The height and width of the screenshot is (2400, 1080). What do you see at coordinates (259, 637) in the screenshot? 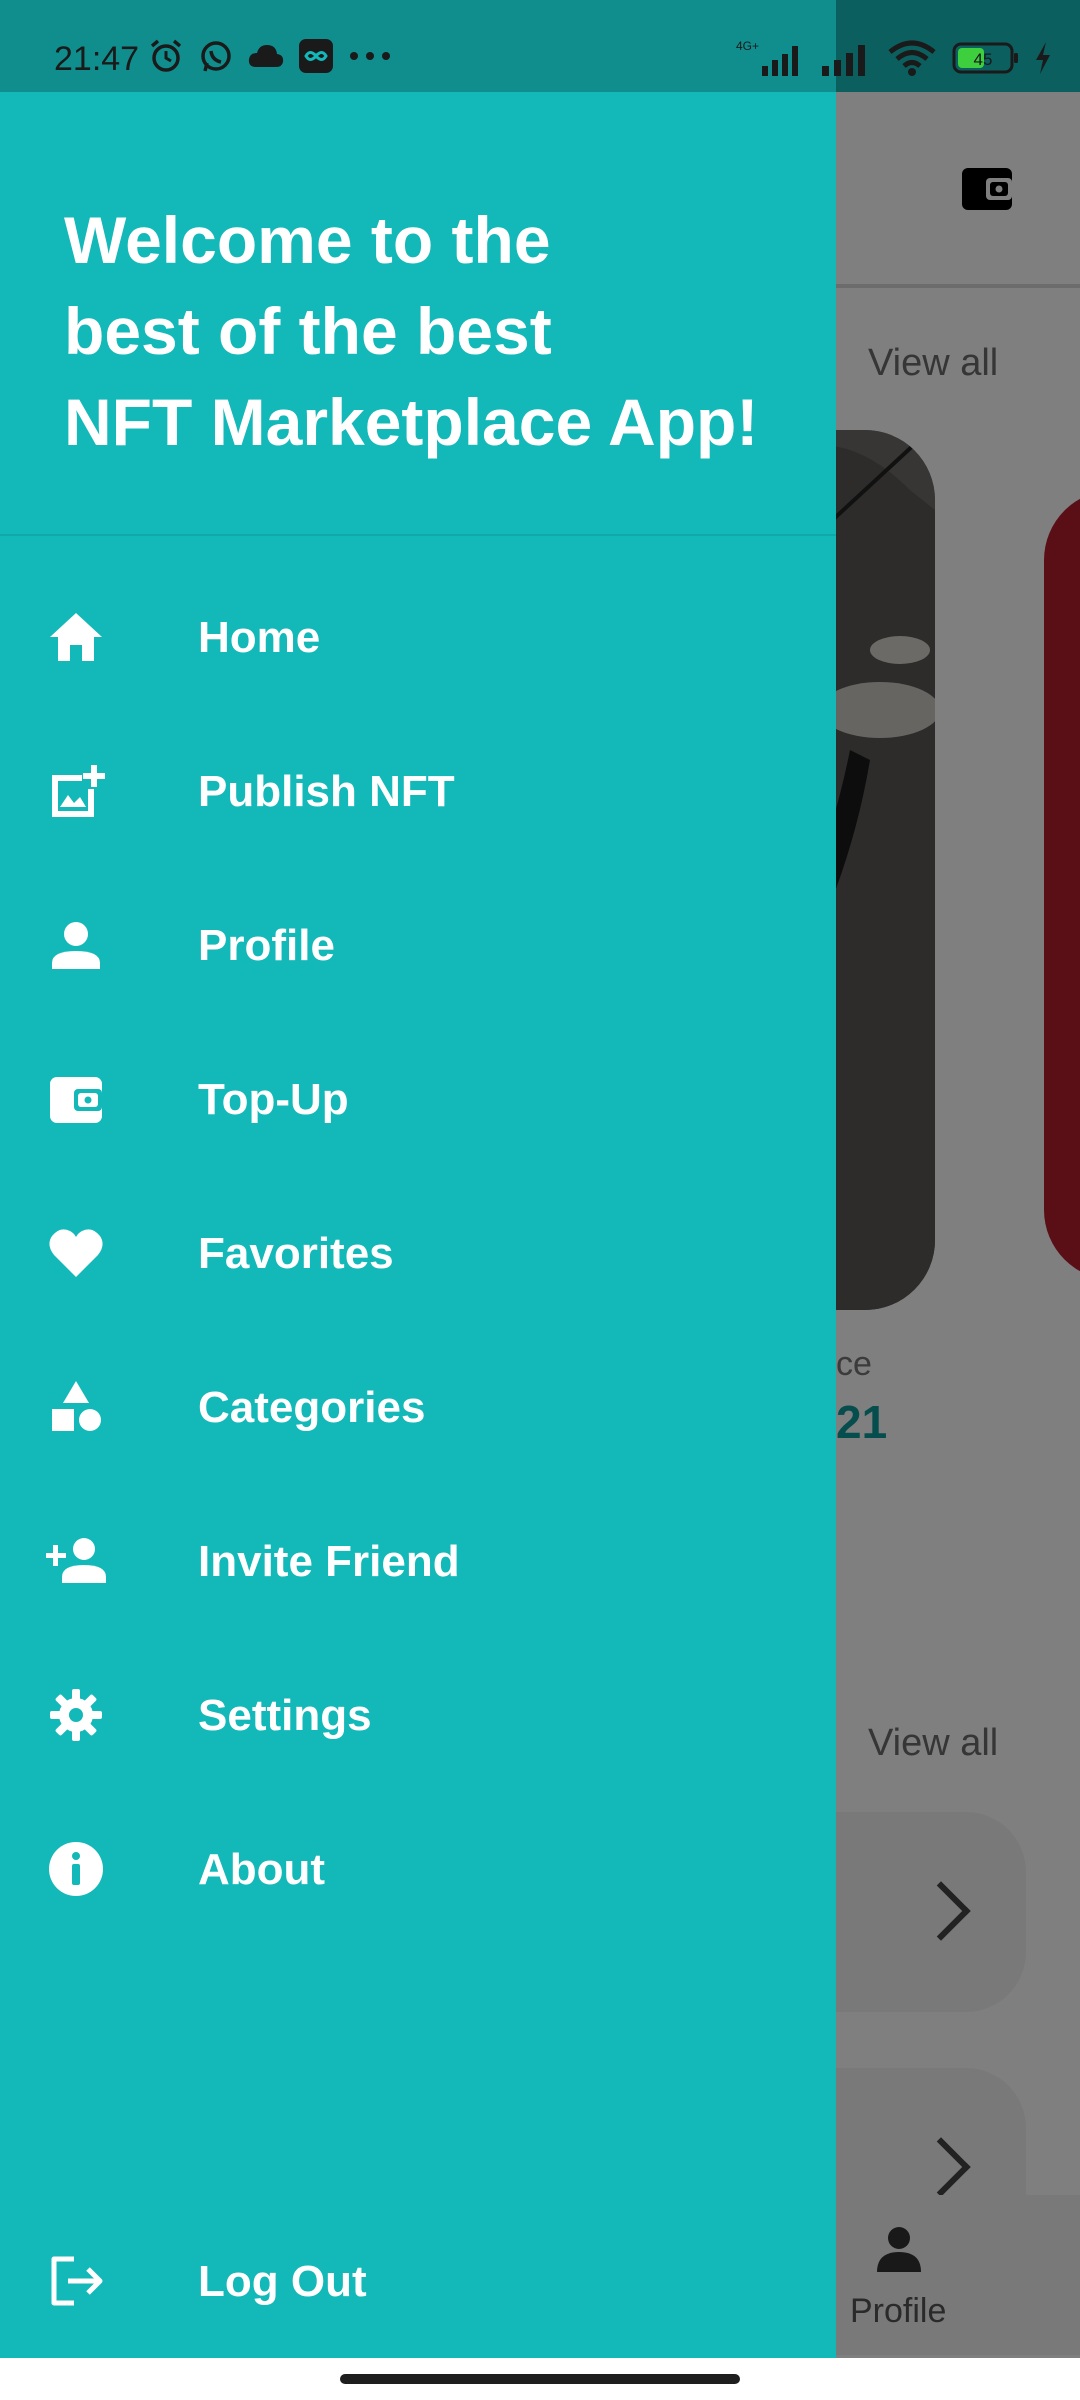
I see `menu-item-label: Home` at bounding box center [259, 637].